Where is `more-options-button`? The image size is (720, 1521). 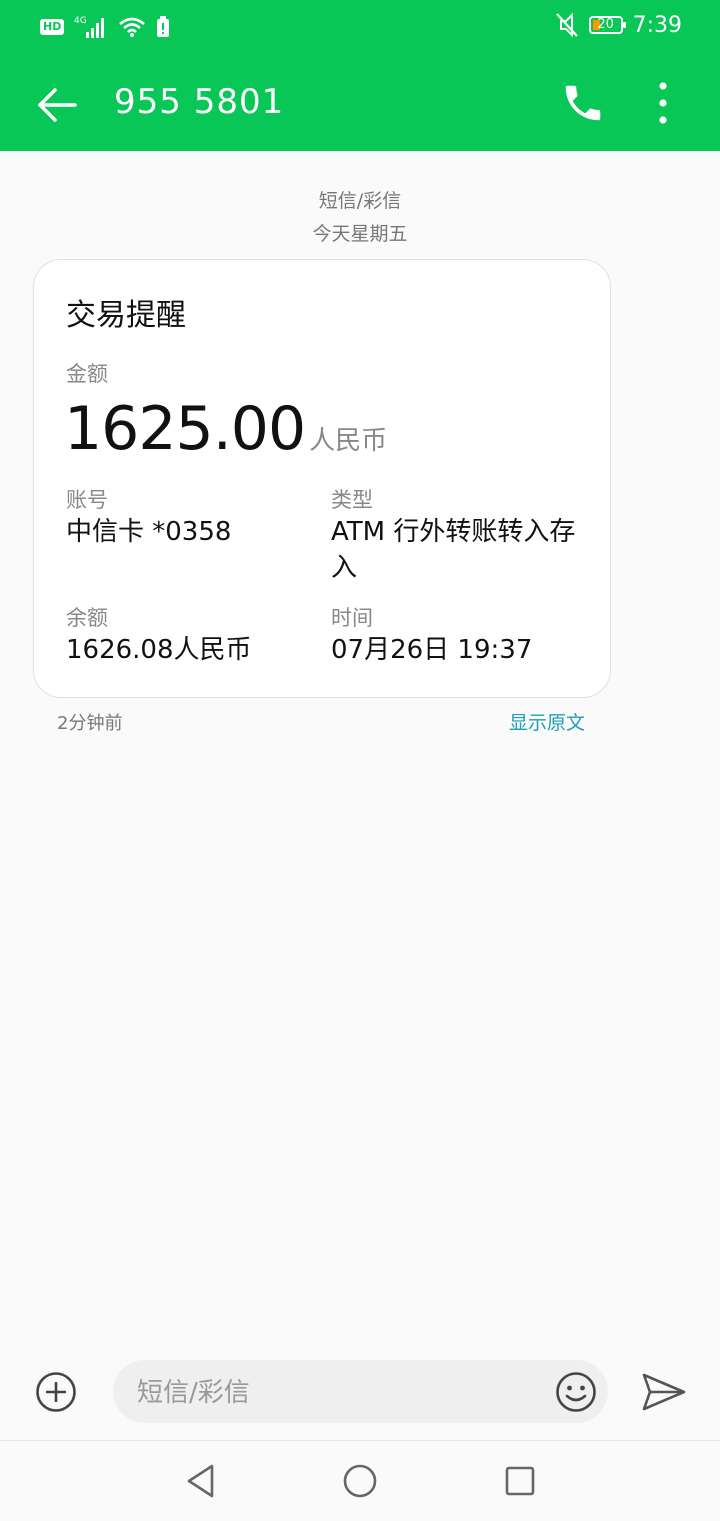 more-options-button is located at coordinates (663, 103).